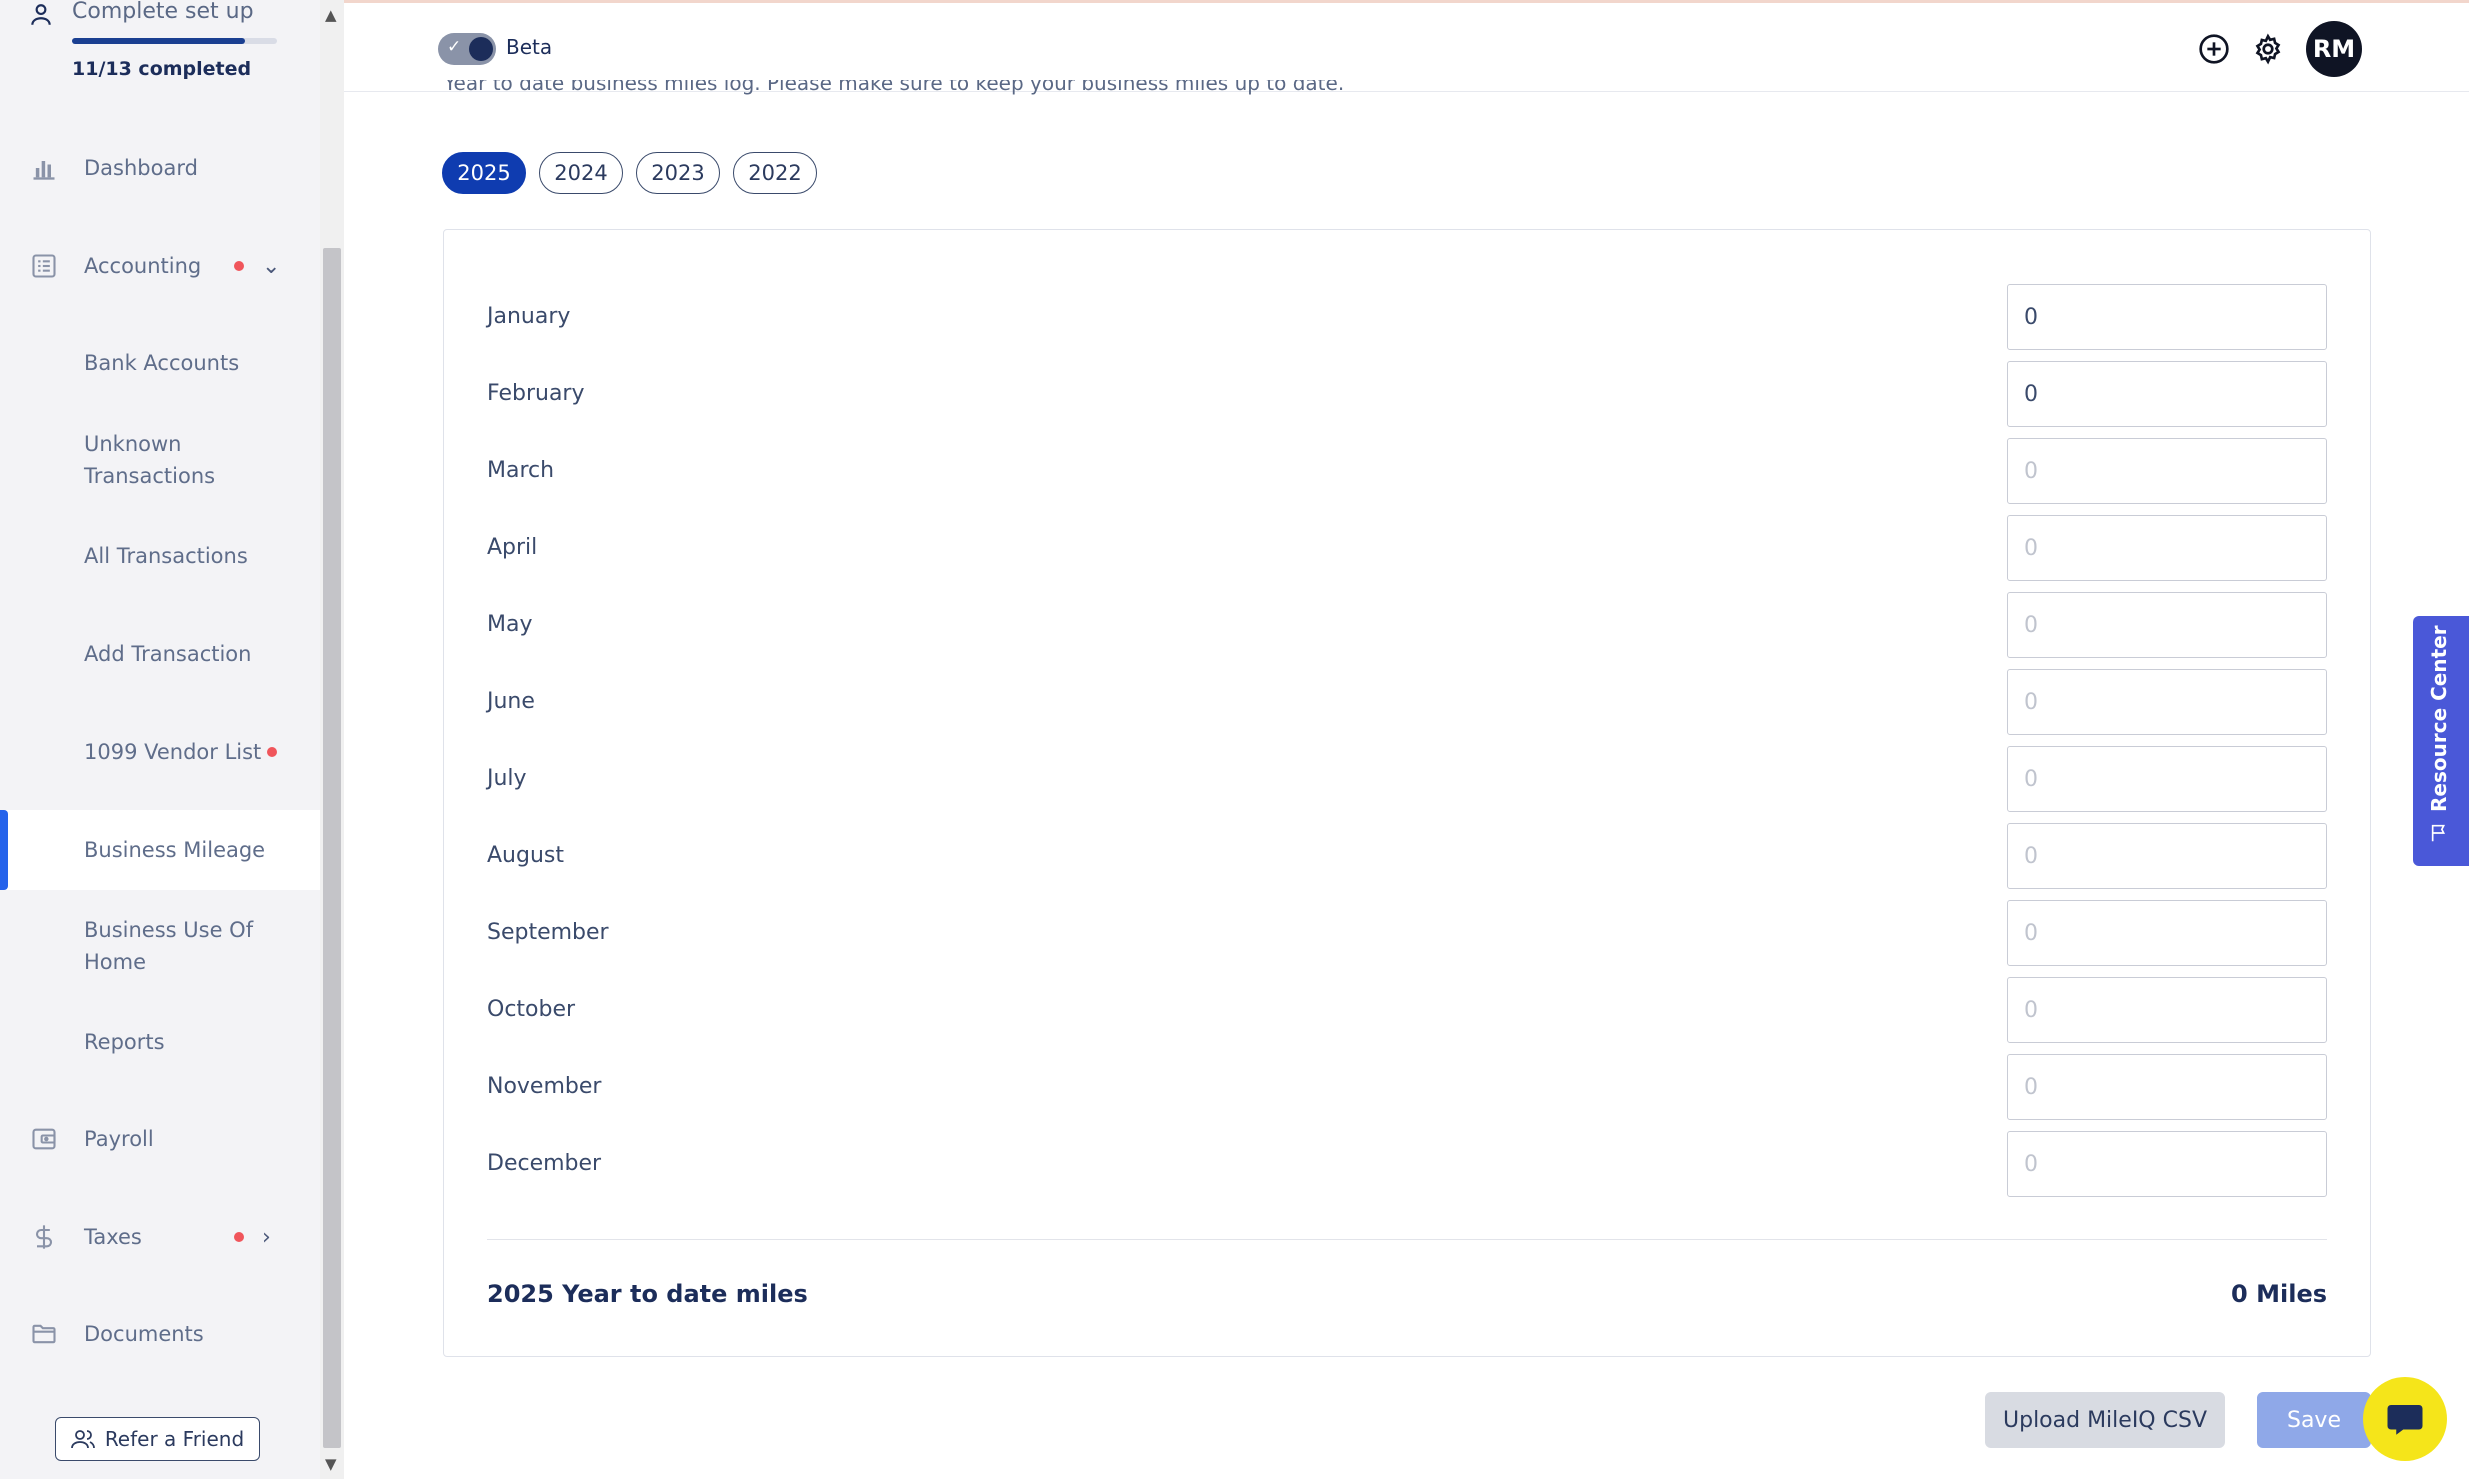 This screenshot has height=1479, width=2469. Describe the element at coordinates (1408, 1087) in the screenshot. I see `month-row-november: November` at that location.